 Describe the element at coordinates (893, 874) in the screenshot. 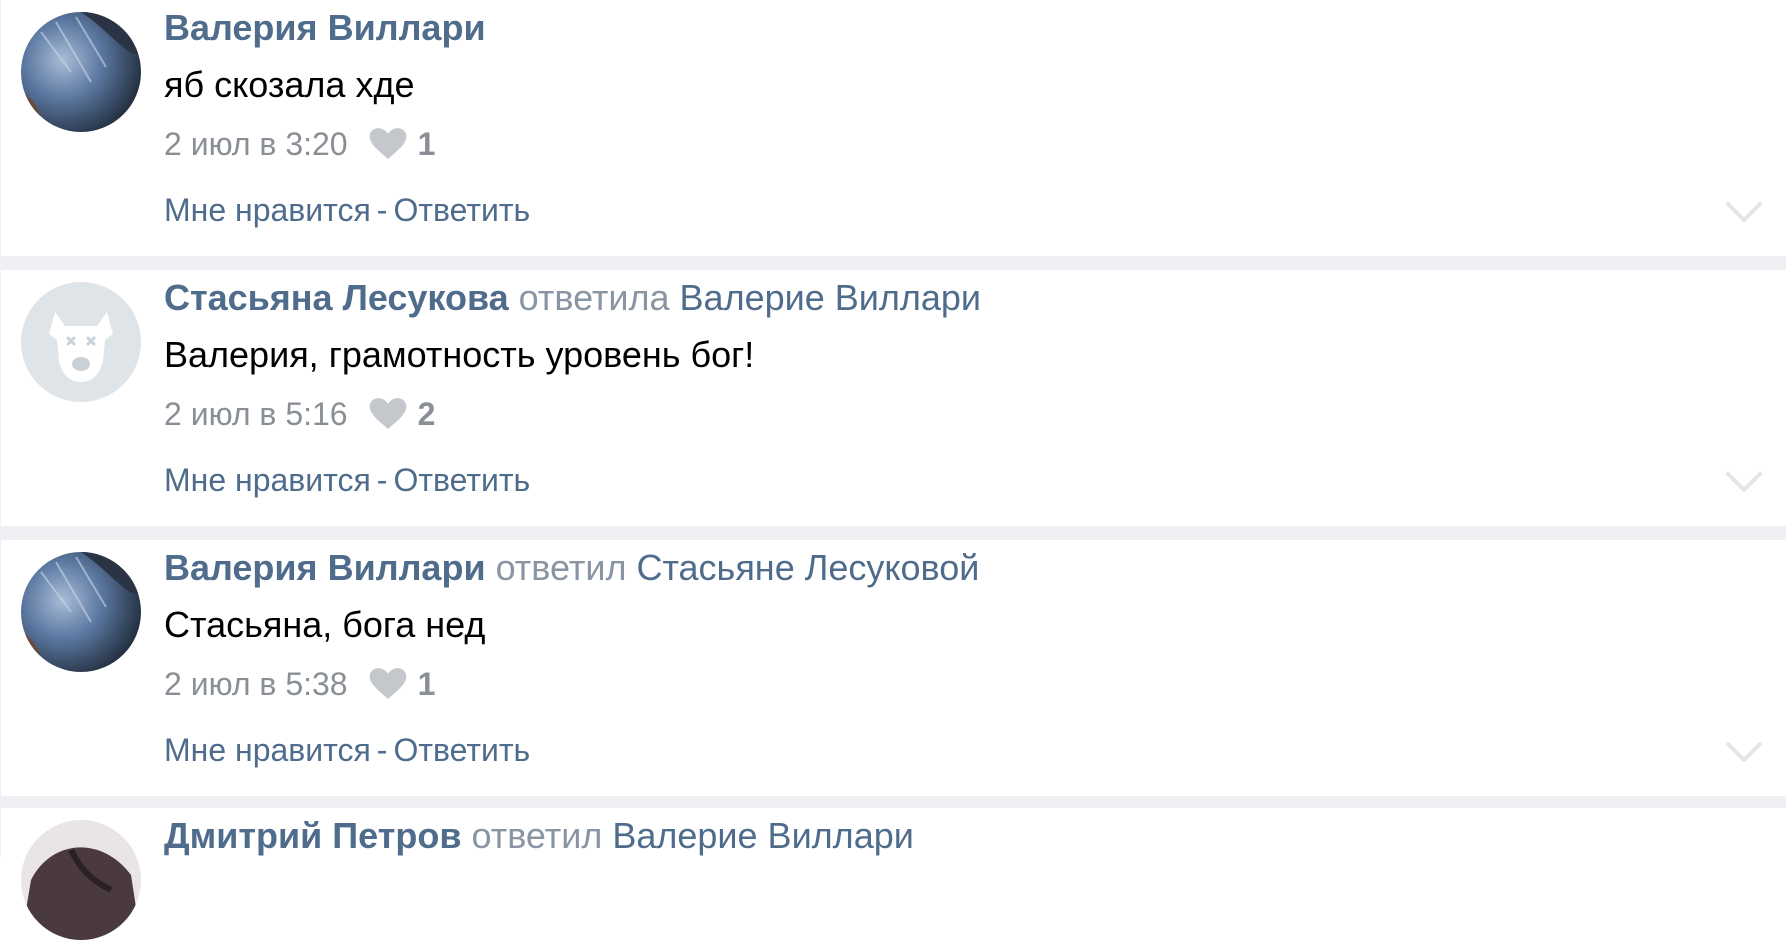

I see `comment-item: Дмитрий Петров ответил Валерие Виллари` at that location.